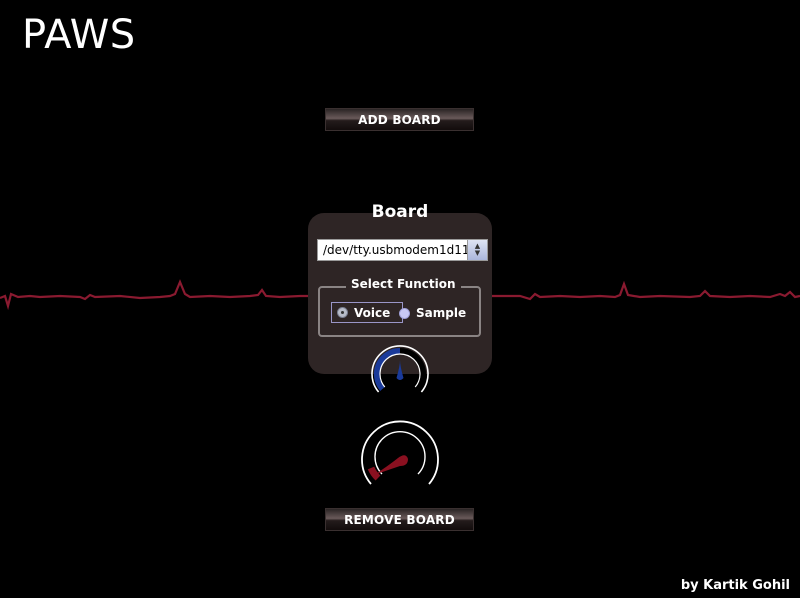 This screenshot has height=598, width=800. Describe the element at coordinates (400, 212) in the screenshot. I see `board-title: Board` at that location.